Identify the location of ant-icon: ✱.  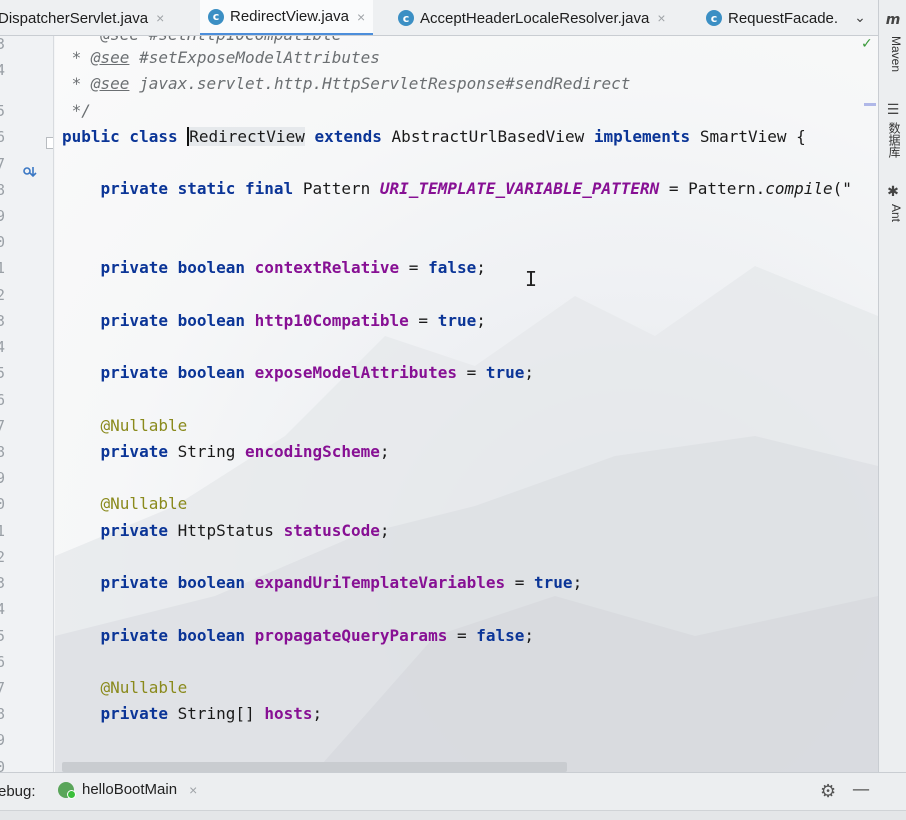
(893, 192).